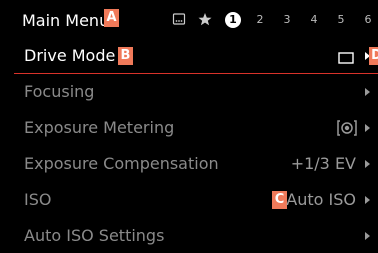 The image size is (378, 253). I want to click on tab-page-3: 3, so click(287, 19).